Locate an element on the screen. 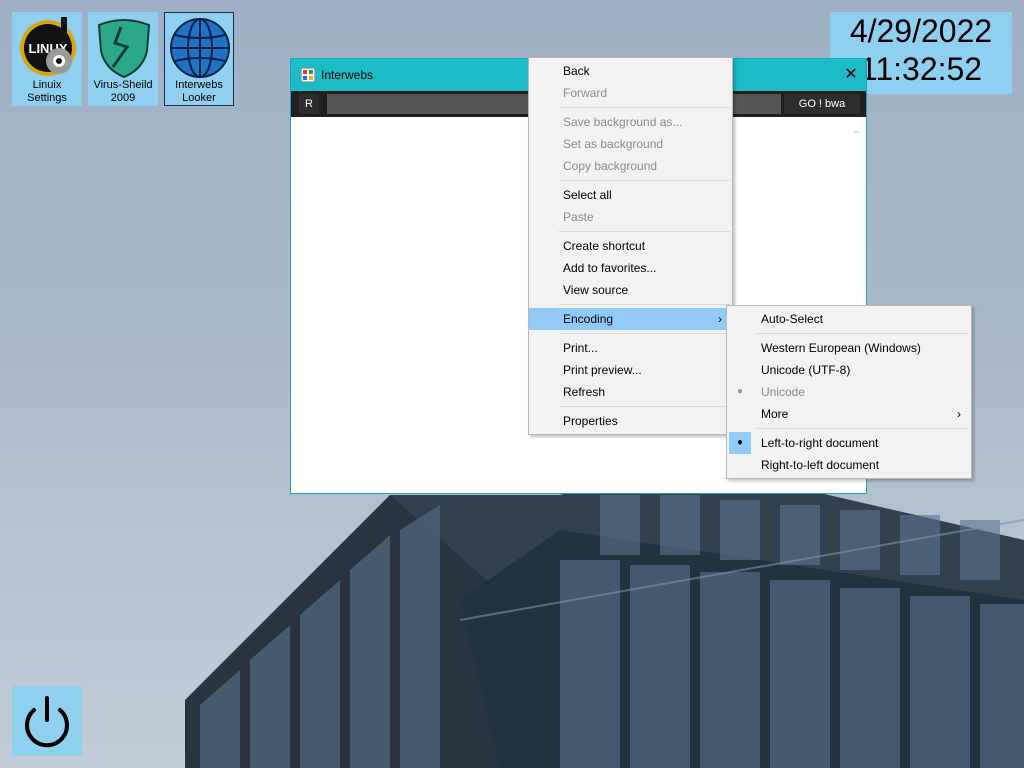 The image size is (1024, 768). menu-item-paste: Paste is located at coordinates (630, 217).